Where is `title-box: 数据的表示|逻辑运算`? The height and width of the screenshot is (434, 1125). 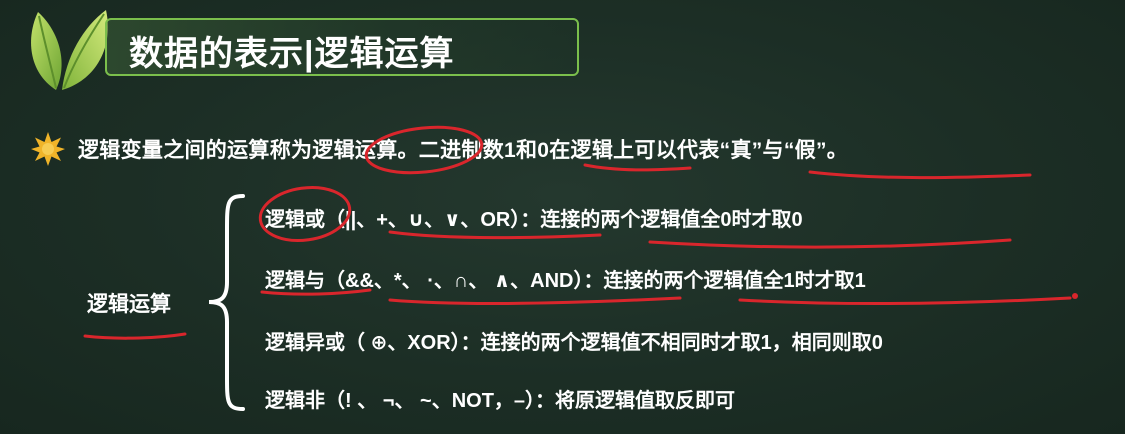
title-box: 数据的表示|逻辑运算 is located at coordinates (342, 47).